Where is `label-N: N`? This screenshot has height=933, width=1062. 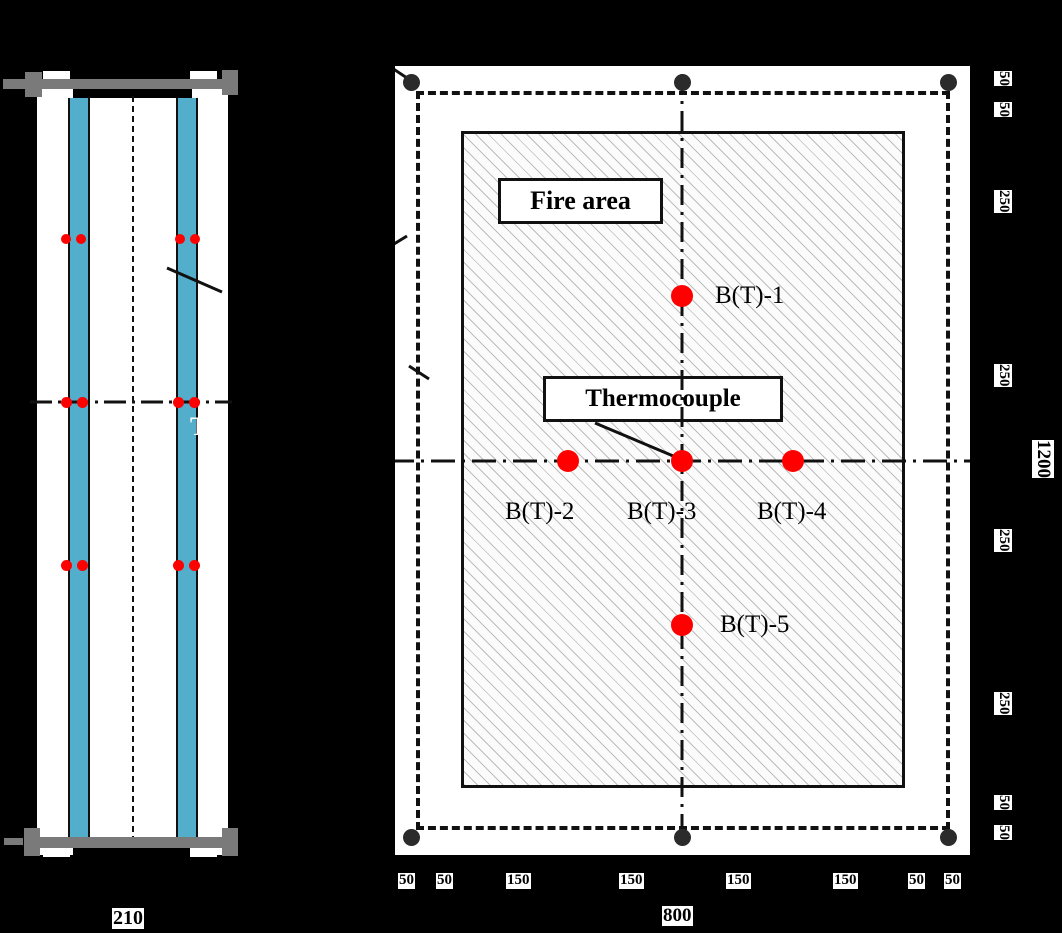 label-N: N is located at coordinates (105, 372).